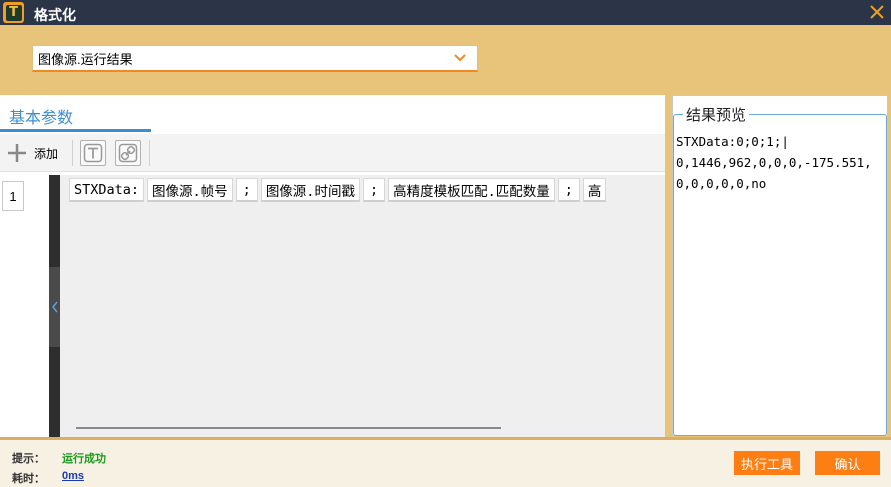 The image size is (891, 487). Describe the element at coordinates (85, 59) in the screenshot. I see `source-select-value: 图像源.运行结果` at that location.